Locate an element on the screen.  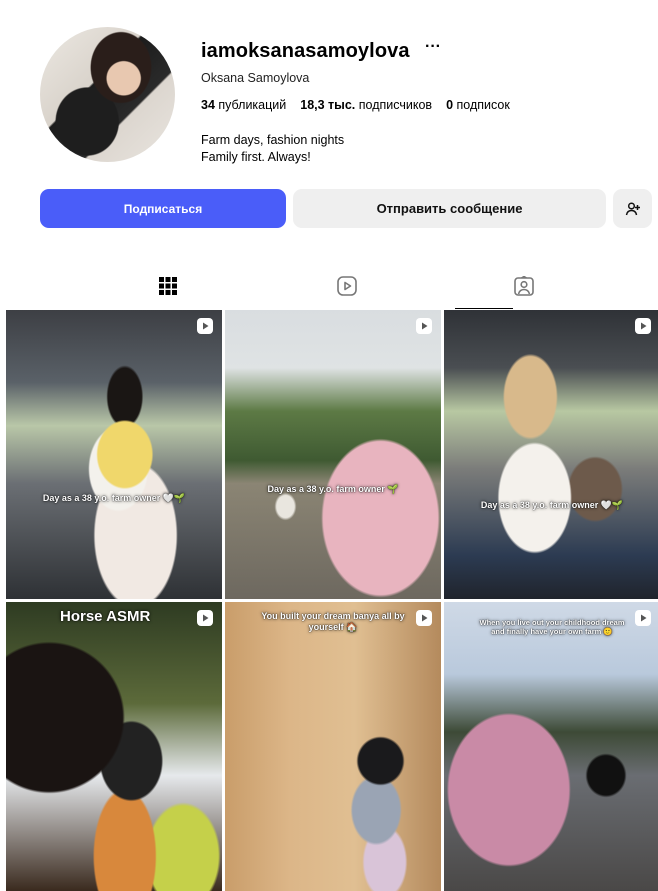
following-stat: 0 подписок is located at coordinates (478, 105).